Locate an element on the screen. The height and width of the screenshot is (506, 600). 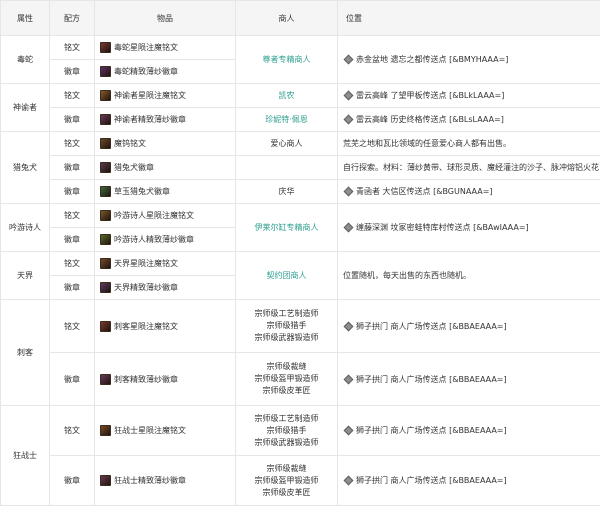
vendor-name: 爱心商人 is located at coordinates (287, 143).